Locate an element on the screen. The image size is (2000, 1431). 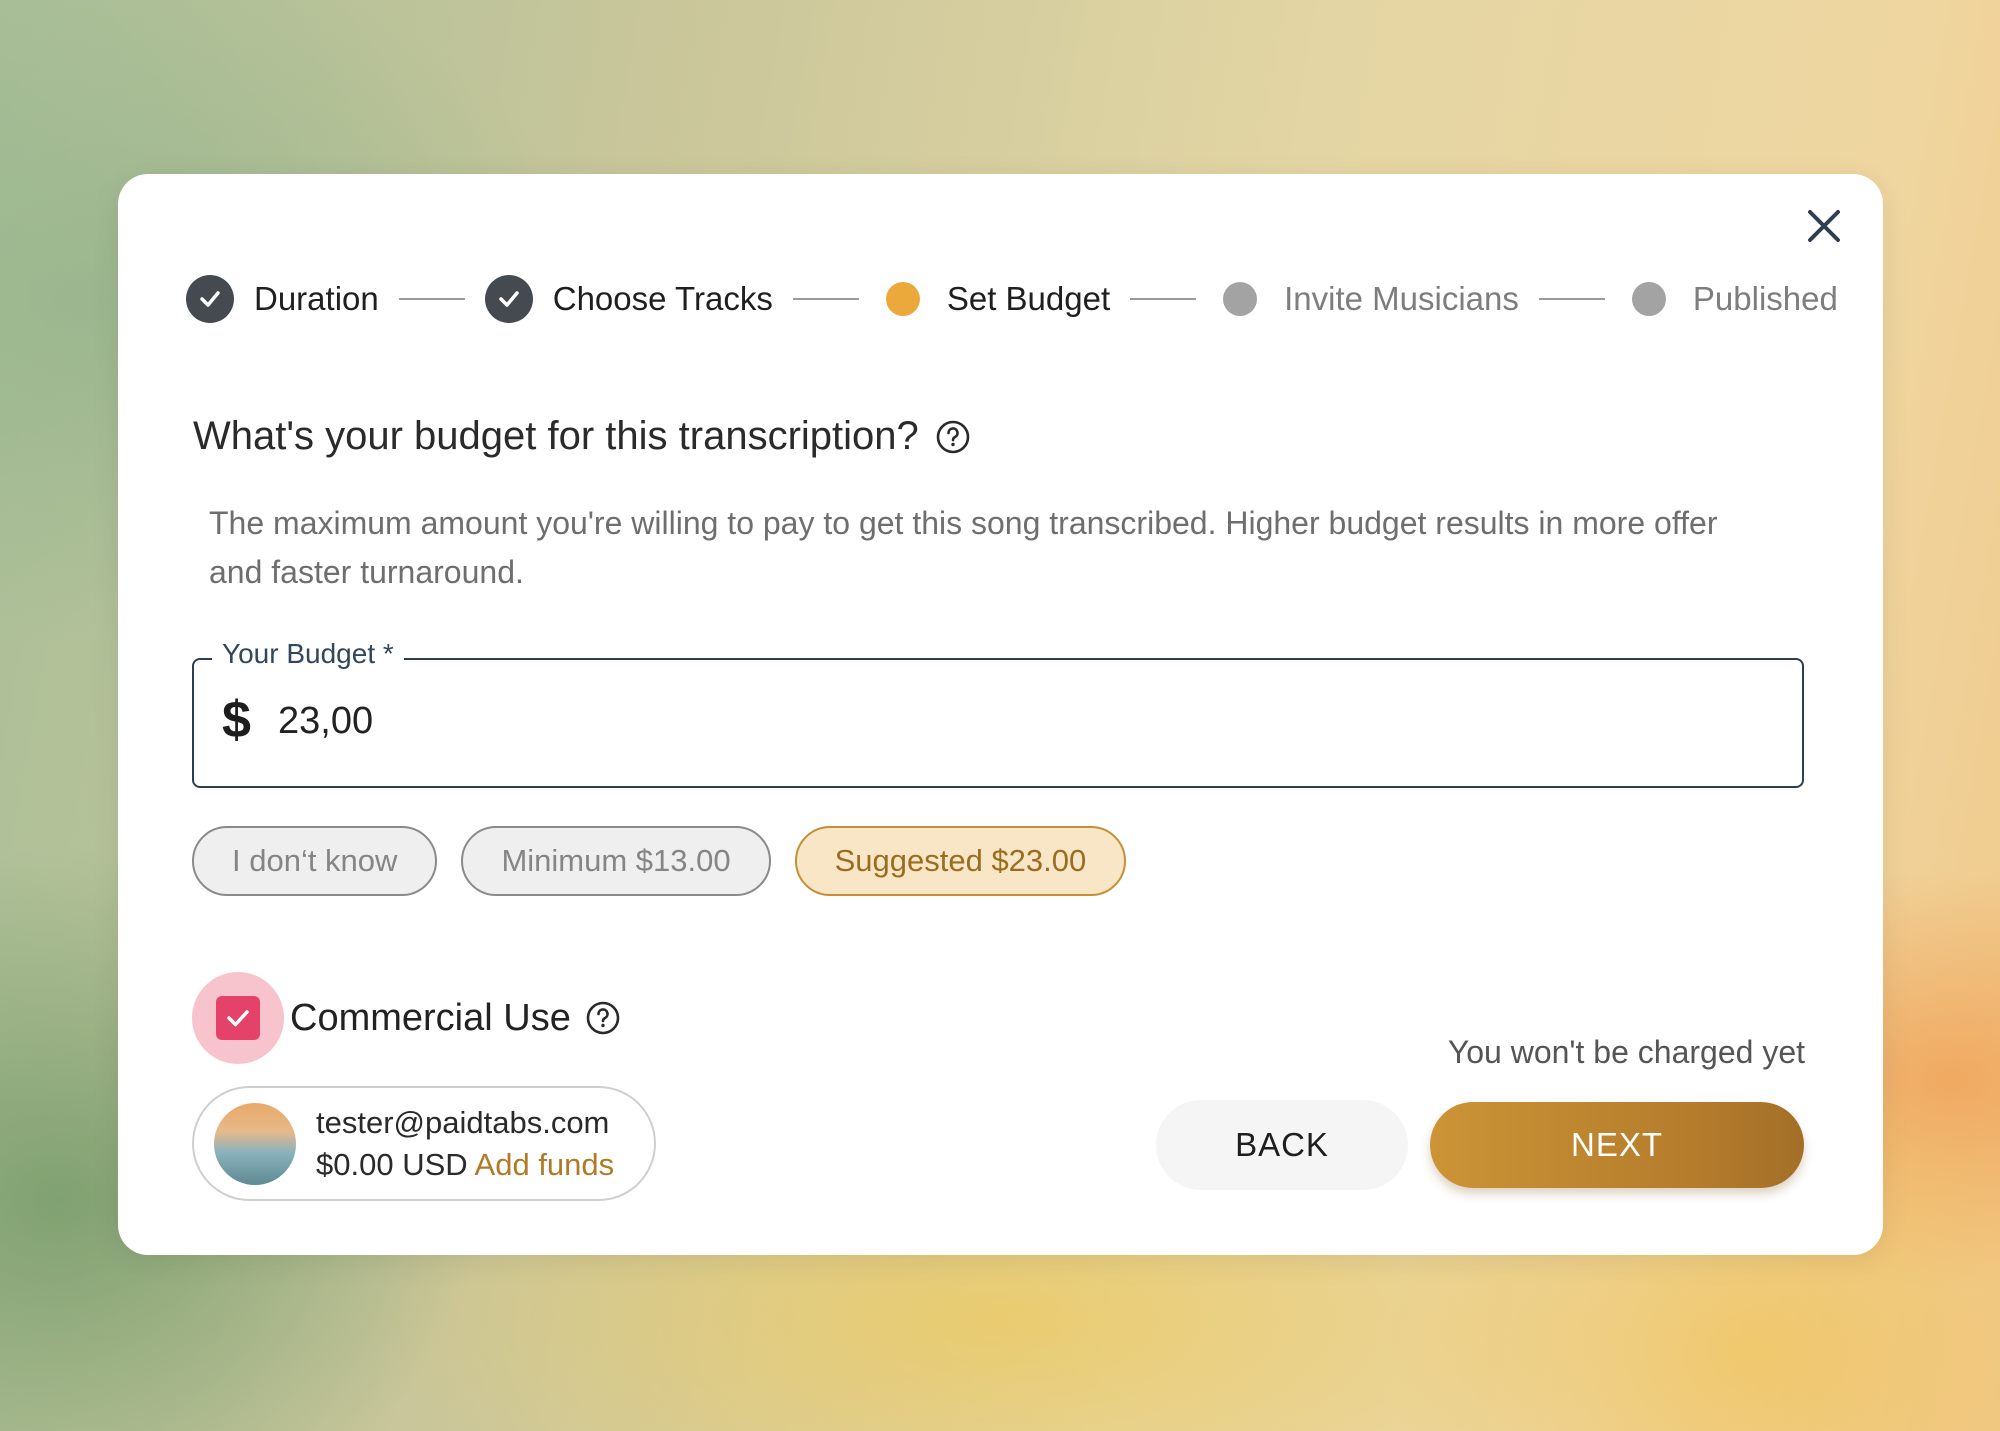
step-label: Published is located at coordinates (1765, 298).